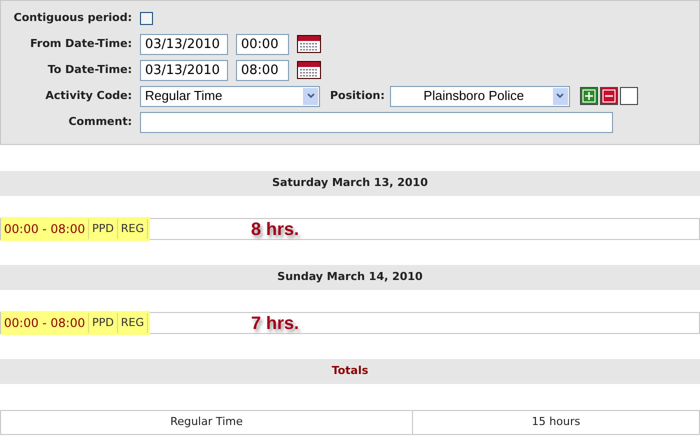 This screenshot has width=700, height=436. What do you see at coordinates (609, 96) in the screenshot?
I see `remove-button` at bounding box center [609, 96].